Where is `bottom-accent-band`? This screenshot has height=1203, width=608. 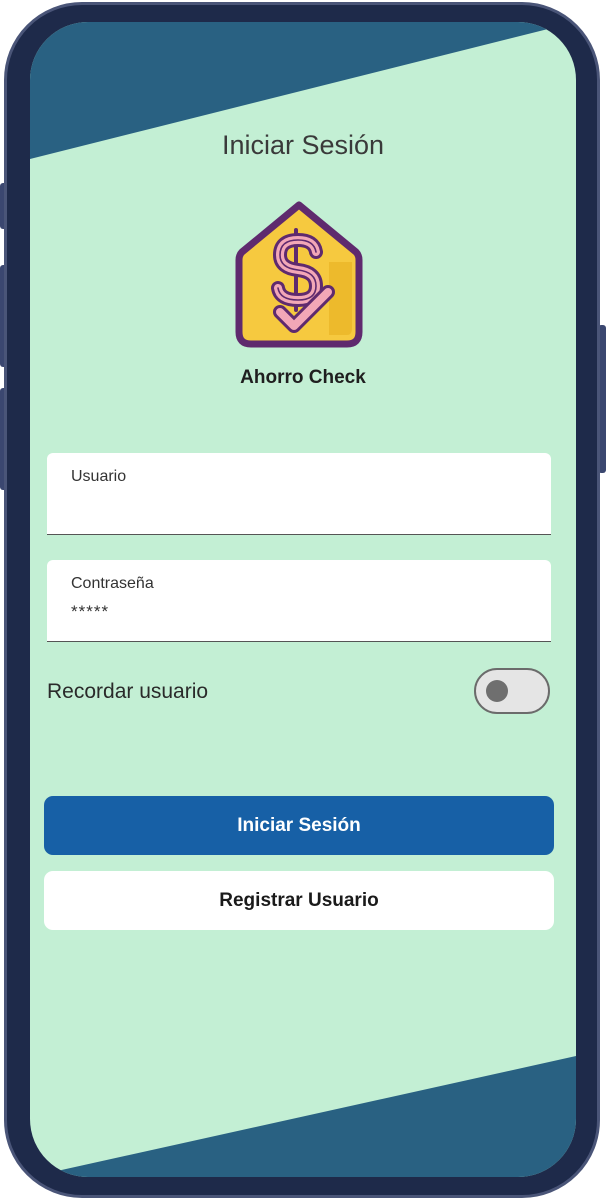 bottom-accent-band is located at coordinates (303, 1116).